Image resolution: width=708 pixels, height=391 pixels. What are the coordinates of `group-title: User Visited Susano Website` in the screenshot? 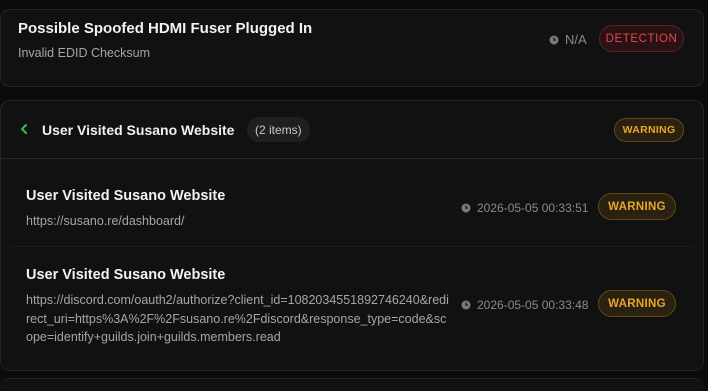 It's located at (138, 130).